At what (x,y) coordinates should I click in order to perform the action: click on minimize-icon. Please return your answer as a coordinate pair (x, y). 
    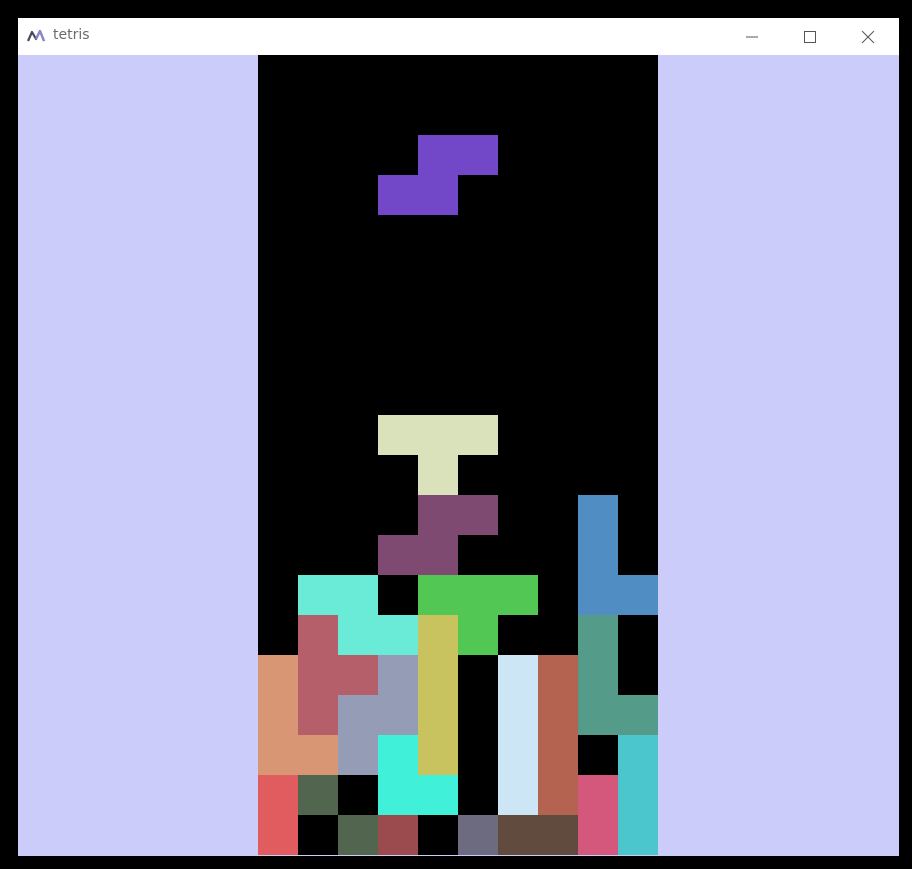
    Looking at the image, I should click on (752, 36).